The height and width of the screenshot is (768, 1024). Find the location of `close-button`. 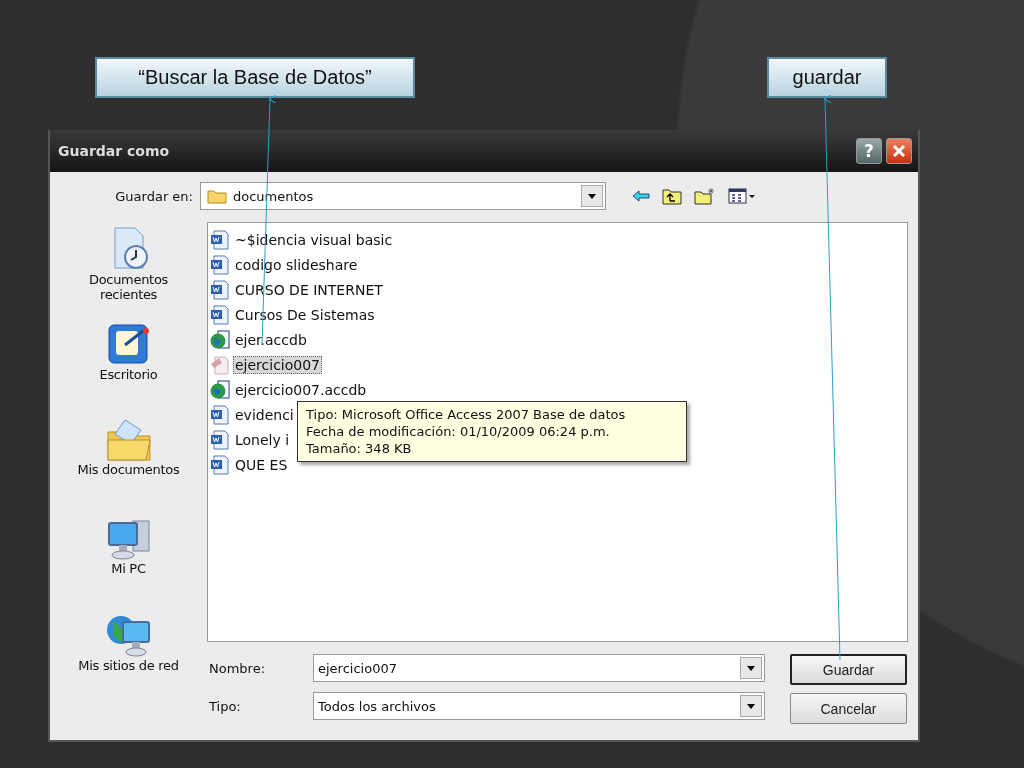

close-button is located at coordinates (899, 151).